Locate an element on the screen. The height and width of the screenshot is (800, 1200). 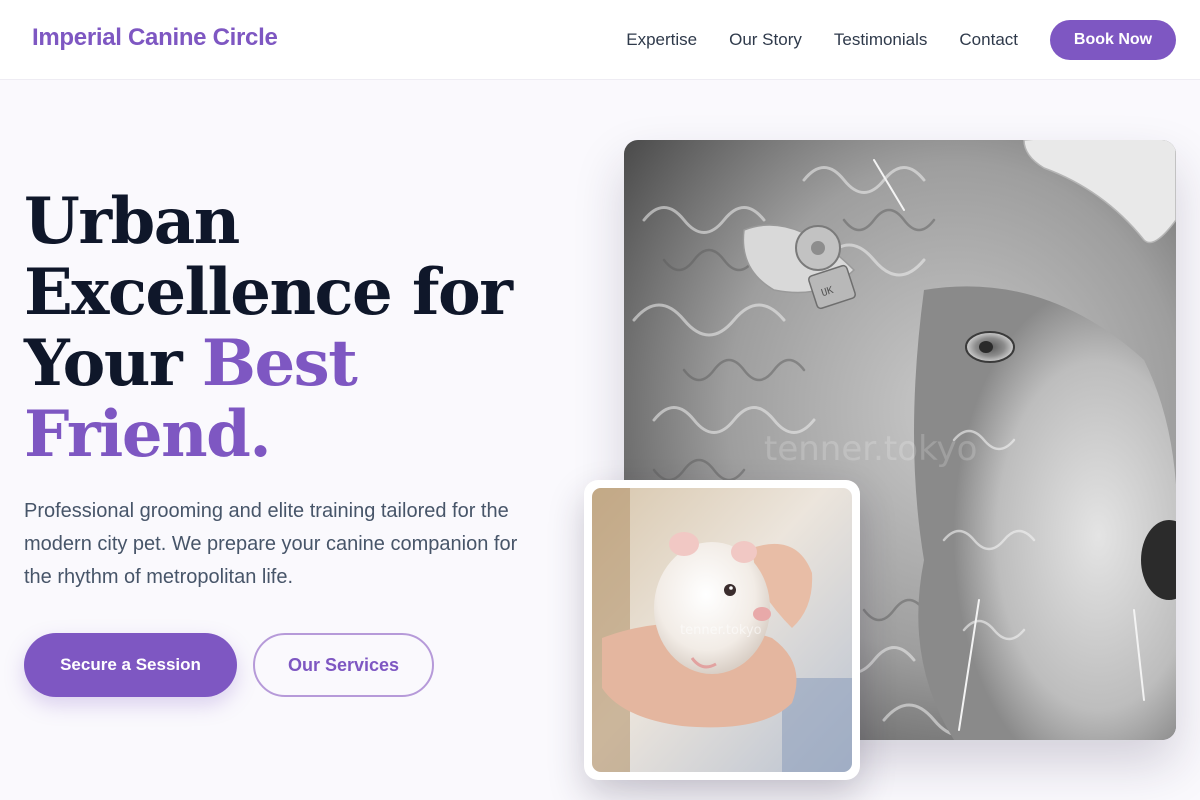
headline-accent-best: Best is located at coordinates (279, 363).